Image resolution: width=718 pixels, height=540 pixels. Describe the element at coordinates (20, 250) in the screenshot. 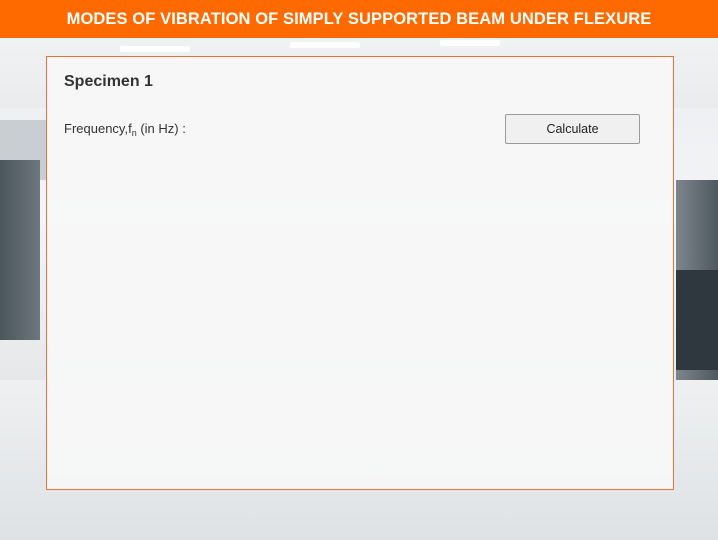

I see `background-cabinet` at that location.